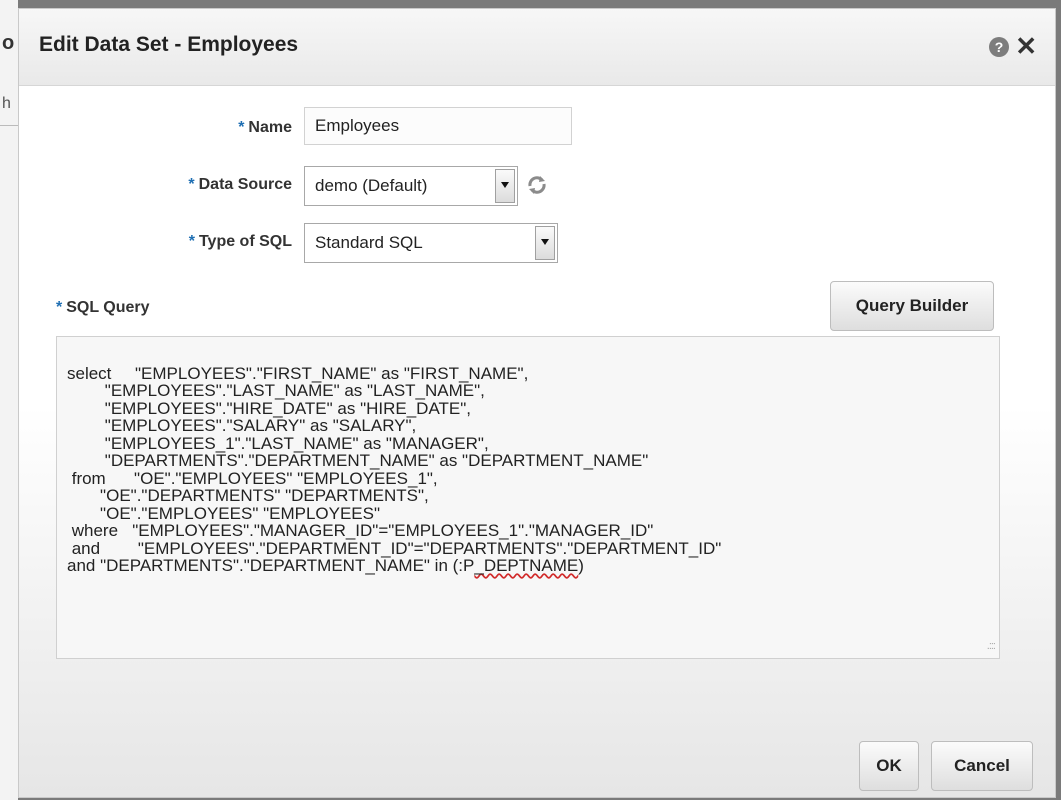 This screenshot has width=1061, height=800. Describe the element at coordinates (431, 243) in the screenshot. I see `type-of-sql-select: Standard SQL` at that location.